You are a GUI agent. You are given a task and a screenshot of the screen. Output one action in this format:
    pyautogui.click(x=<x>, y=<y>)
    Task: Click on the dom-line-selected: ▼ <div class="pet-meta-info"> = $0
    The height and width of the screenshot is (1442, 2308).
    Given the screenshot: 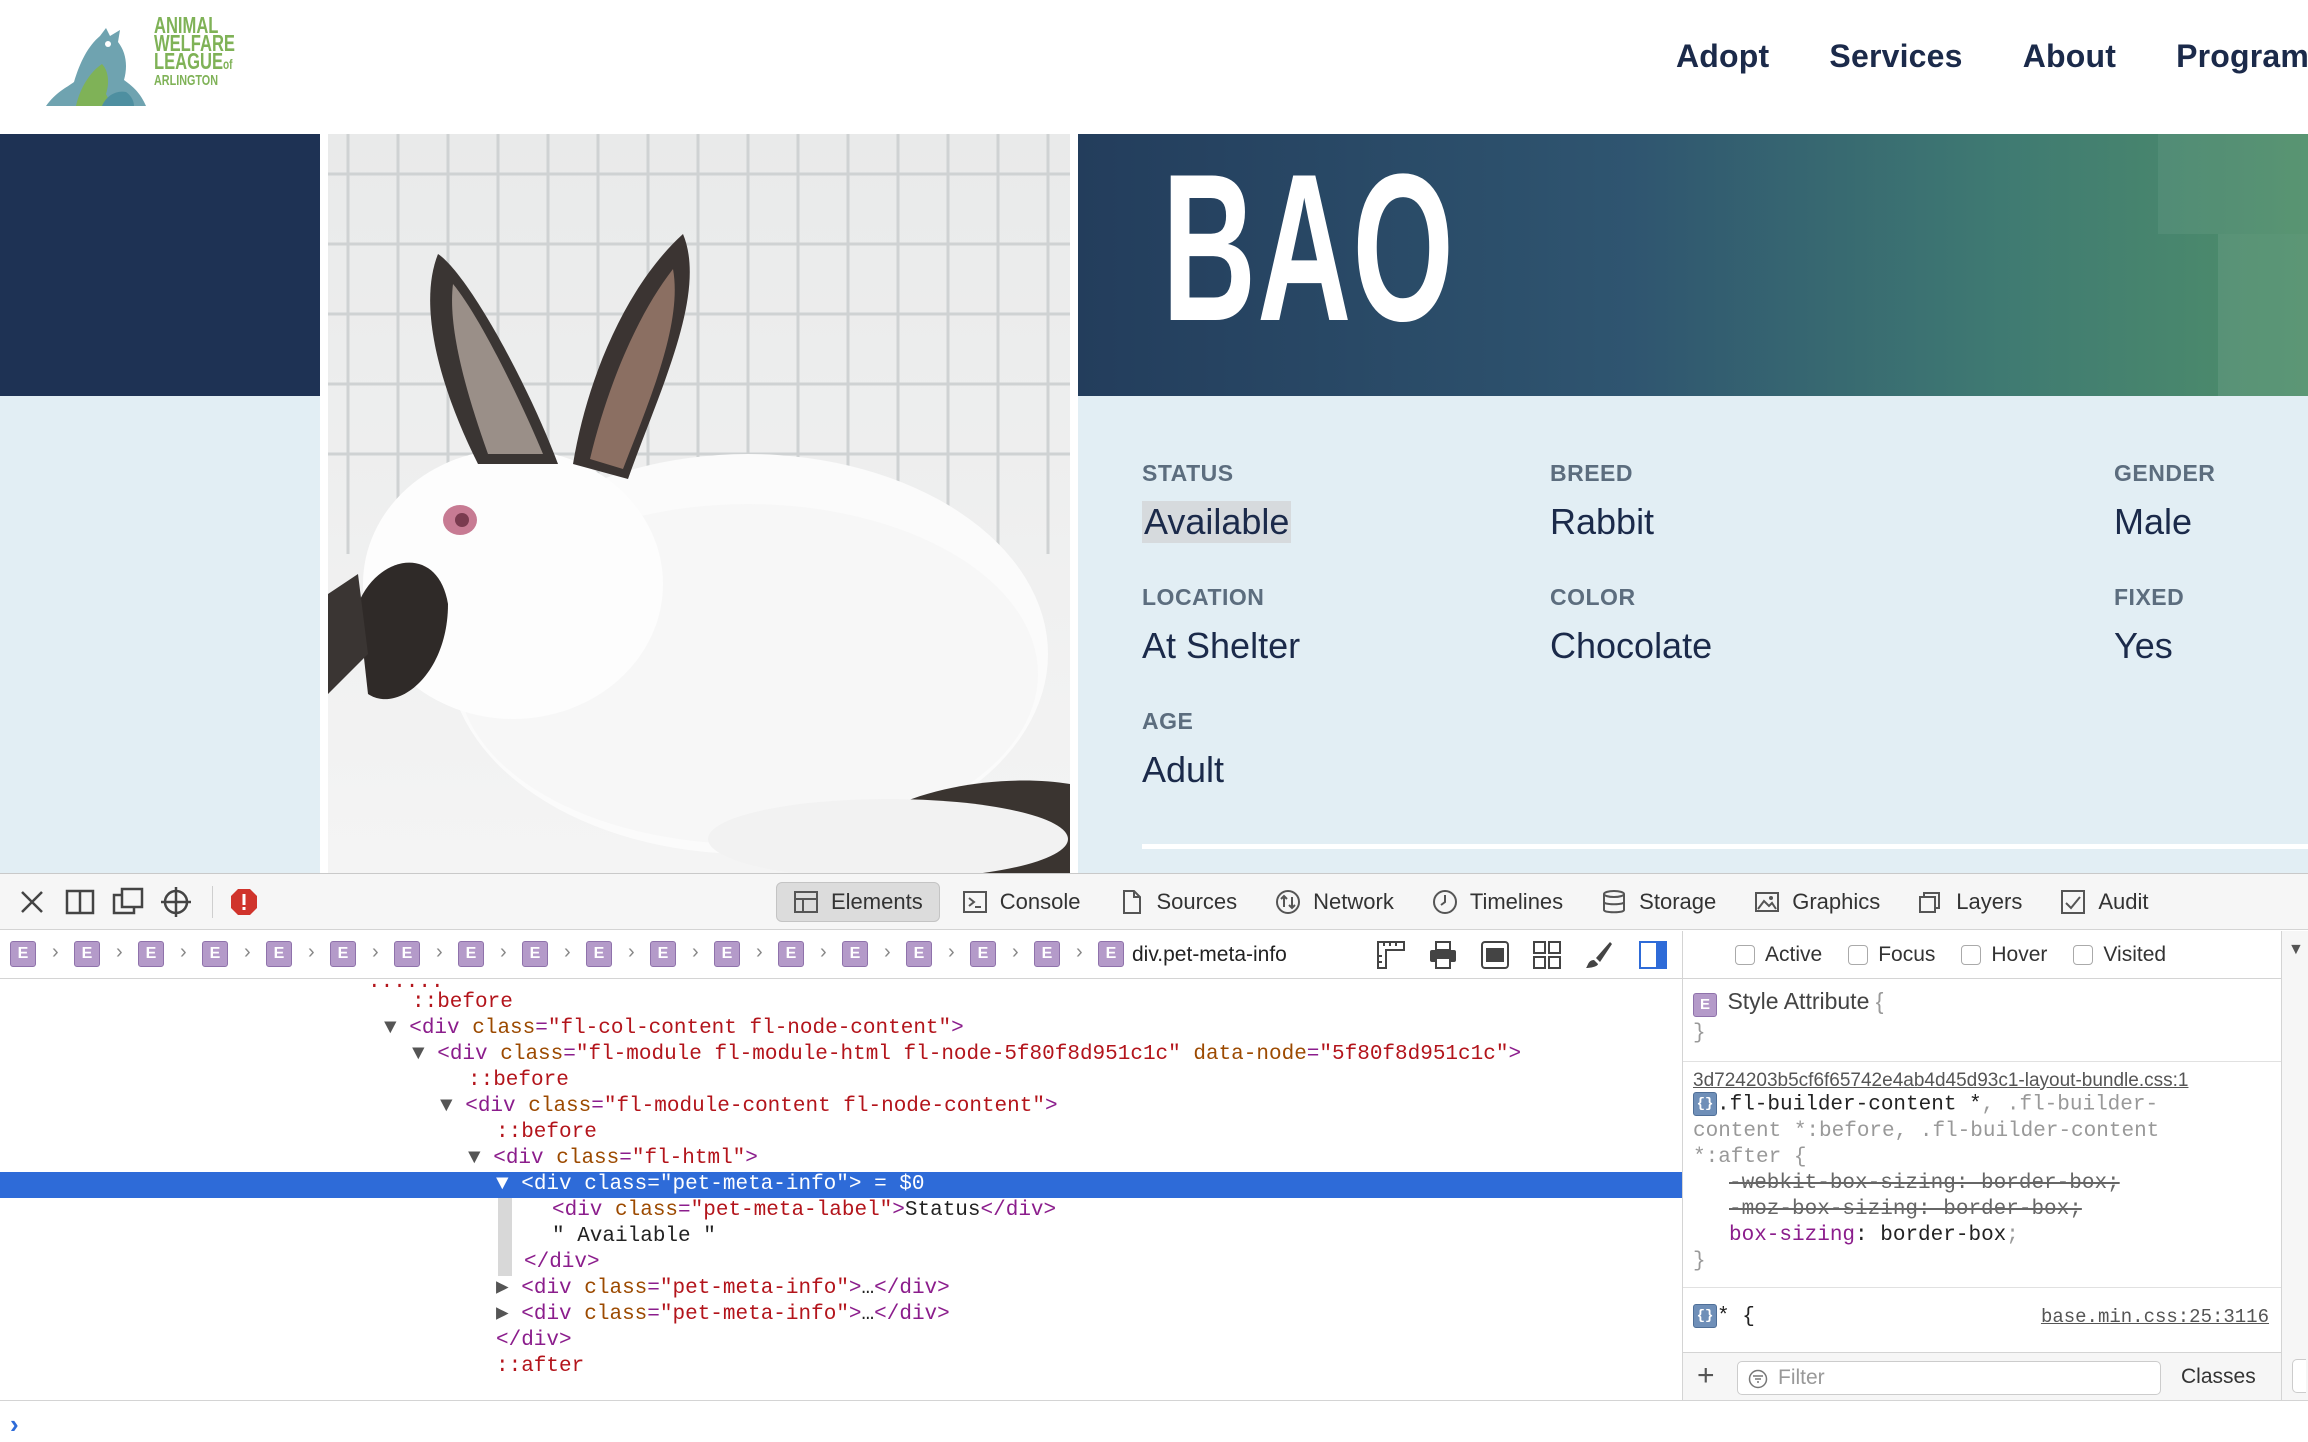 What is the action you would take?
    pyautogui.click(x=841, y=1185)
    